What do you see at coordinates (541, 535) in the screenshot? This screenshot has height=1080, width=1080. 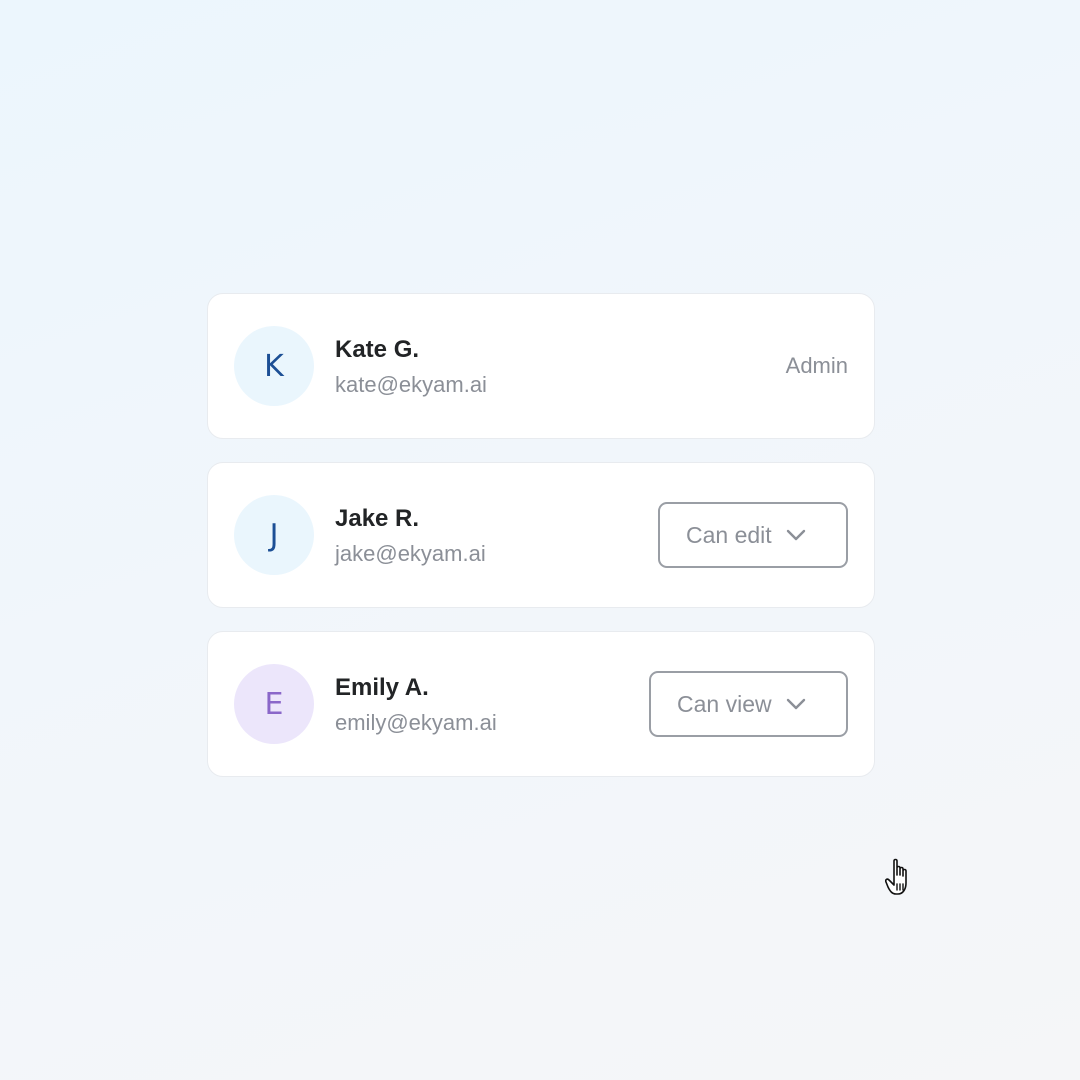 I see `member-row-jake: J Jake R. jake@ekyam.ai Can edit` at bounding box center [541, 535].